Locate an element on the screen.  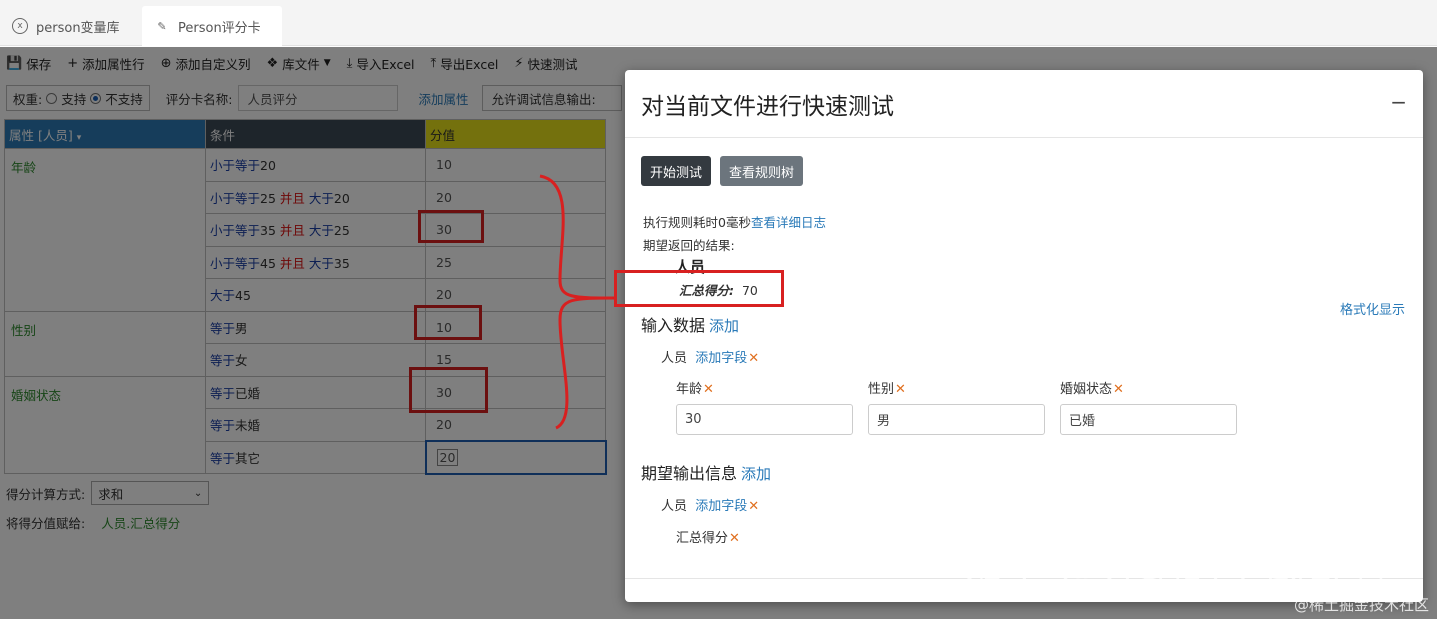
input-object: 人员 添加字段✕ is located at coordinates (710, 358).